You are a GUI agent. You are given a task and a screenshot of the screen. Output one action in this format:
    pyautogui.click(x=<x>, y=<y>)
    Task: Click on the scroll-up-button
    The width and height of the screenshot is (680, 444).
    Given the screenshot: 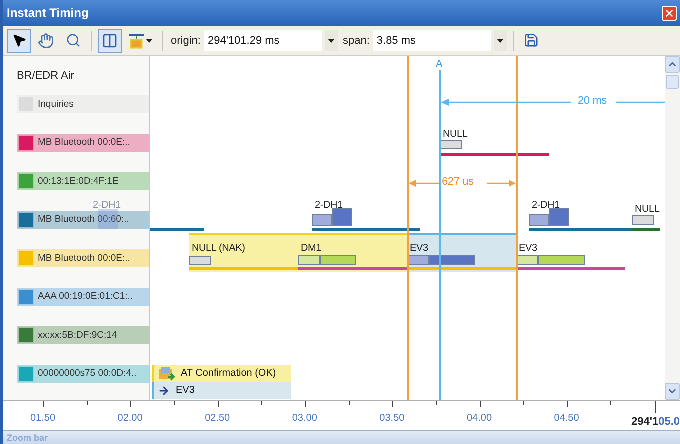 What is the action you would take?
    pyautogui.click(x=672, y=64)
    